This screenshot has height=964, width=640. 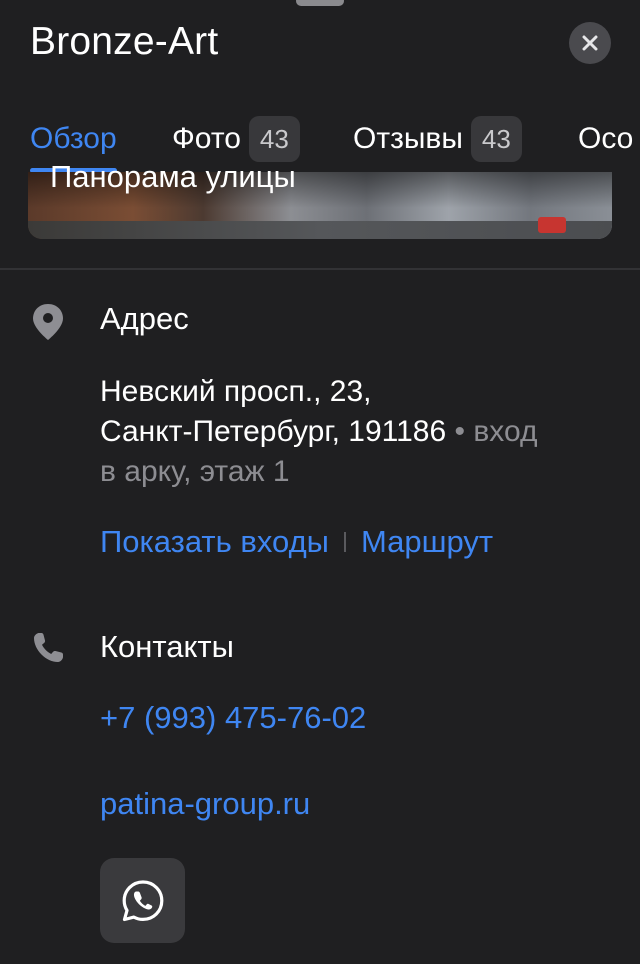 I want to click on tab-reviews: Отзывы 43, so click(x=437, y=142).